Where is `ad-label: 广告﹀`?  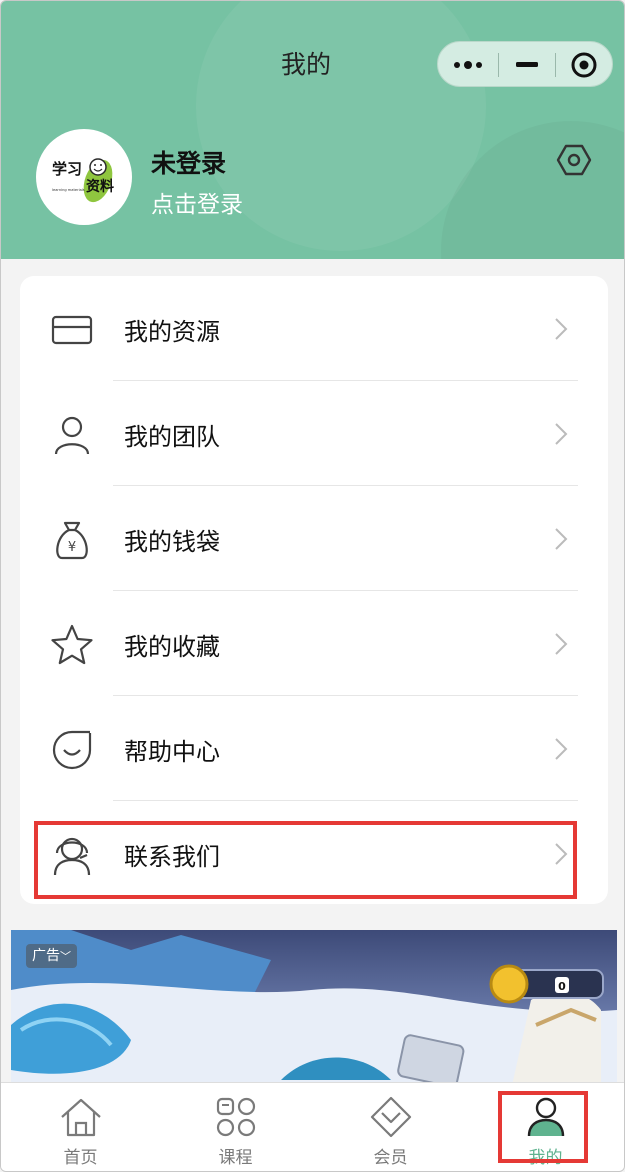
ad-label: 广告﹀ is located at coordinates (51, 956).